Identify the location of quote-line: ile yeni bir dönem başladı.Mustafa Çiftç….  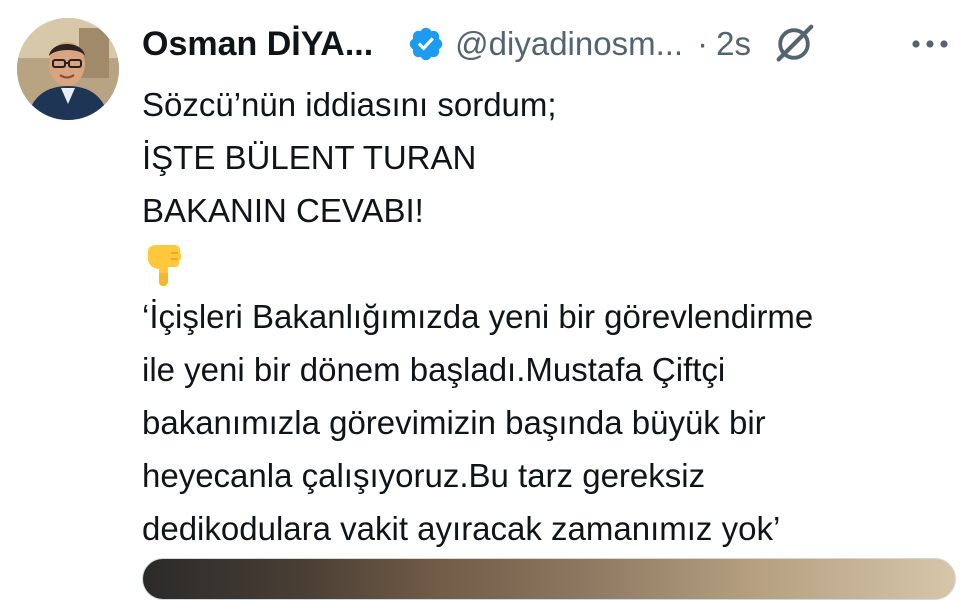
(434, 369).